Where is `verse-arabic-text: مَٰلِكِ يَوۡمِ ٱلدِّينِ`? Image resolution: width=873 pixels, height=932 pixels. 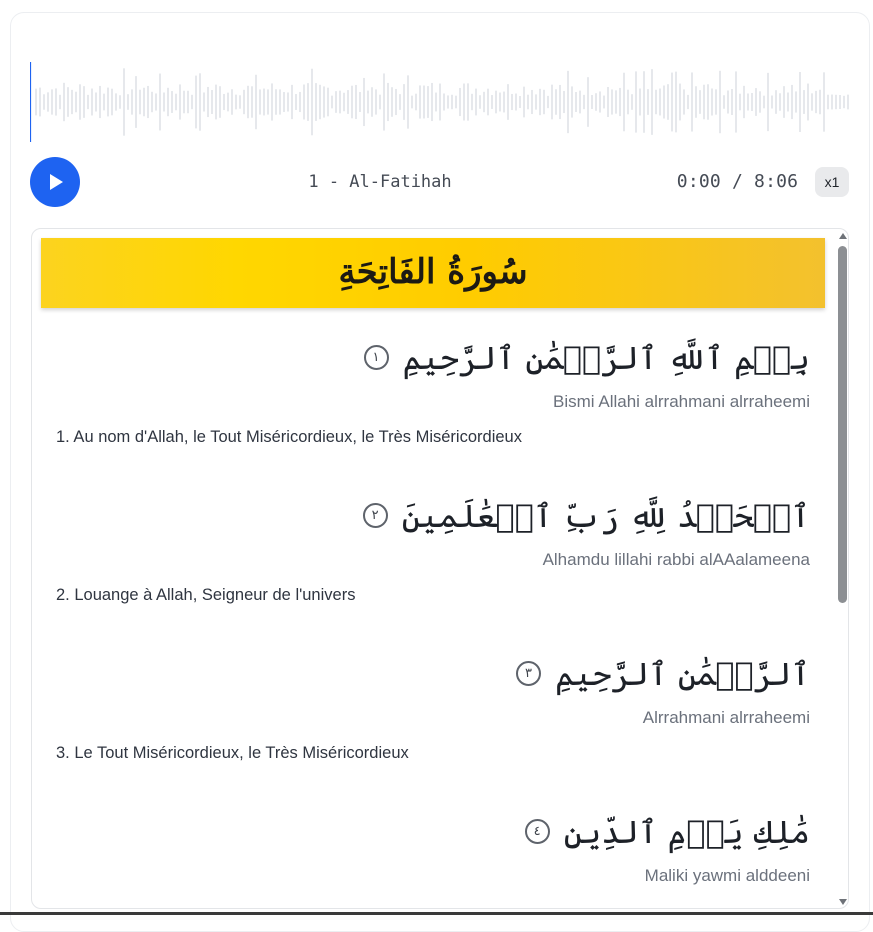
verse-arabic-text: مَٰلِكِ يَوۡمِ ٱلدِّينِ is located at coordinates (686, 832).